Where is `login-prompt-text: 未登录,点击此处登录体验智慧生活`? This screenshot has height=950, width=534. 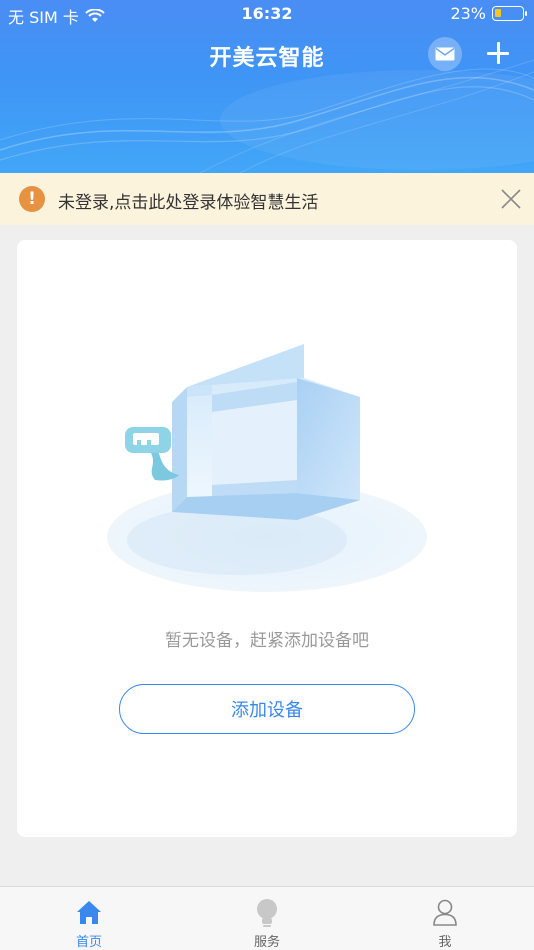 login-prompt-text: 未登录,点击此处登录体验智慧生活 is located at coordinates (188, 203).